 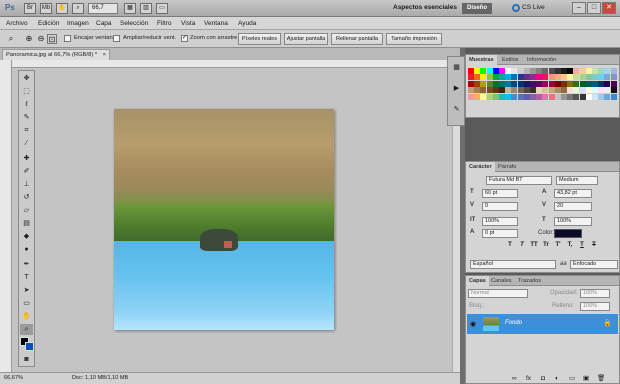 I want to click on superscript-button: T', so click(x=558, y=245).